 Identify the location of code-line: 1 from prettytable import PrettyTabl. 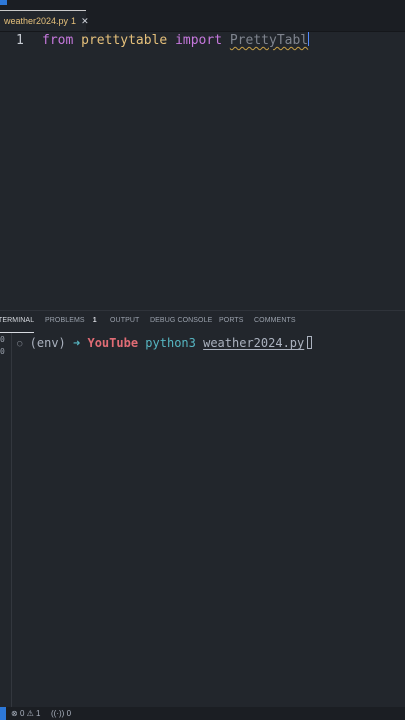
(202, 41).